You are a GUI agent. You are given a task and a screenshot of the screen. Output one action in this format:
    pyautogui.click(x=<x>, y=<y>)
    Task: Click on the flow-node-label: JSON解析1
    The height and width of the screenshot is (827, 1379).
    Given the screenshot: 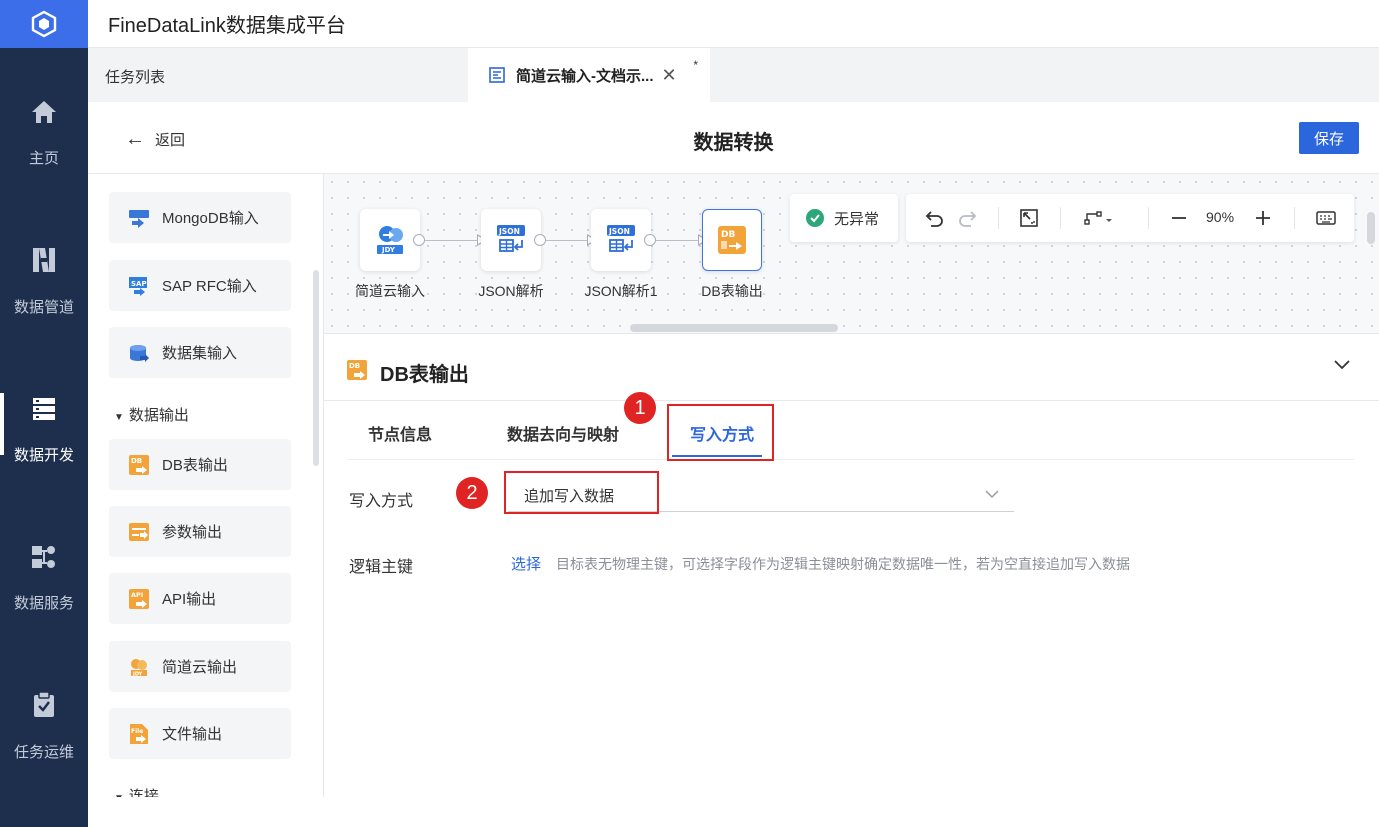 What is the action you would take?
    pyautogui.click(x=621, y=291)
    